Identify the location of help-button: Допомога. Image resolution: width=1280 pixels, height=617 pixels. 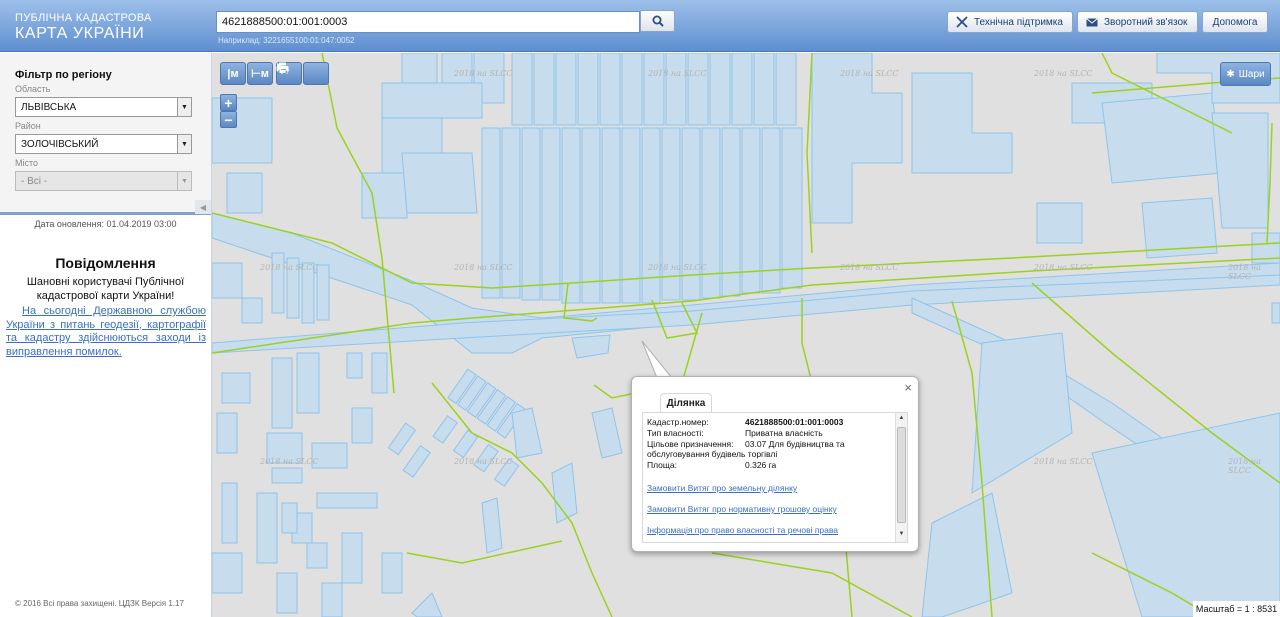
(1235, 22).